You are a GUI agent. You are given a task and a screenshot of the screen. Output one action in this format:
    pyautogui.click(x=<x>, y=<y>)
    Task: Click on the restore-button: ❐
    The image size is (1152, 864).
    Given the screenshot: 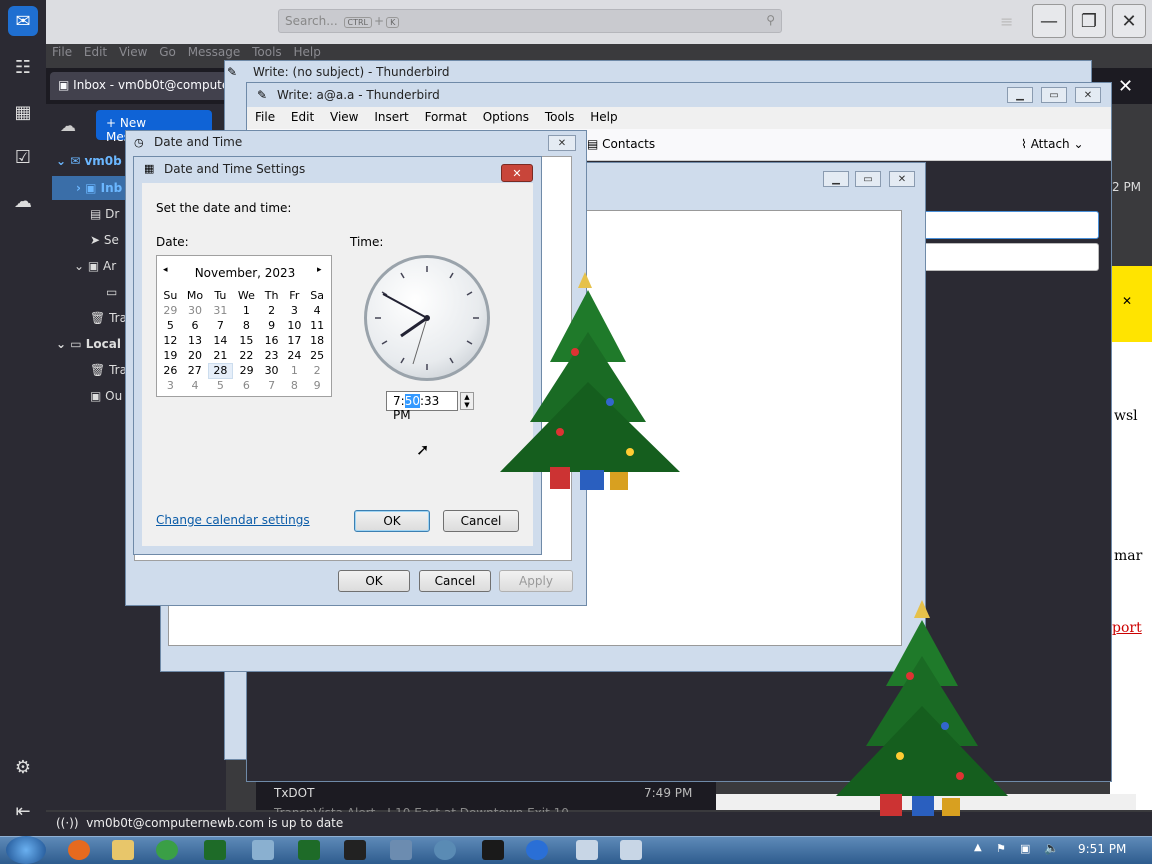 What is the action you would take?
    pyautogui.click(x=1089, y=21)
    